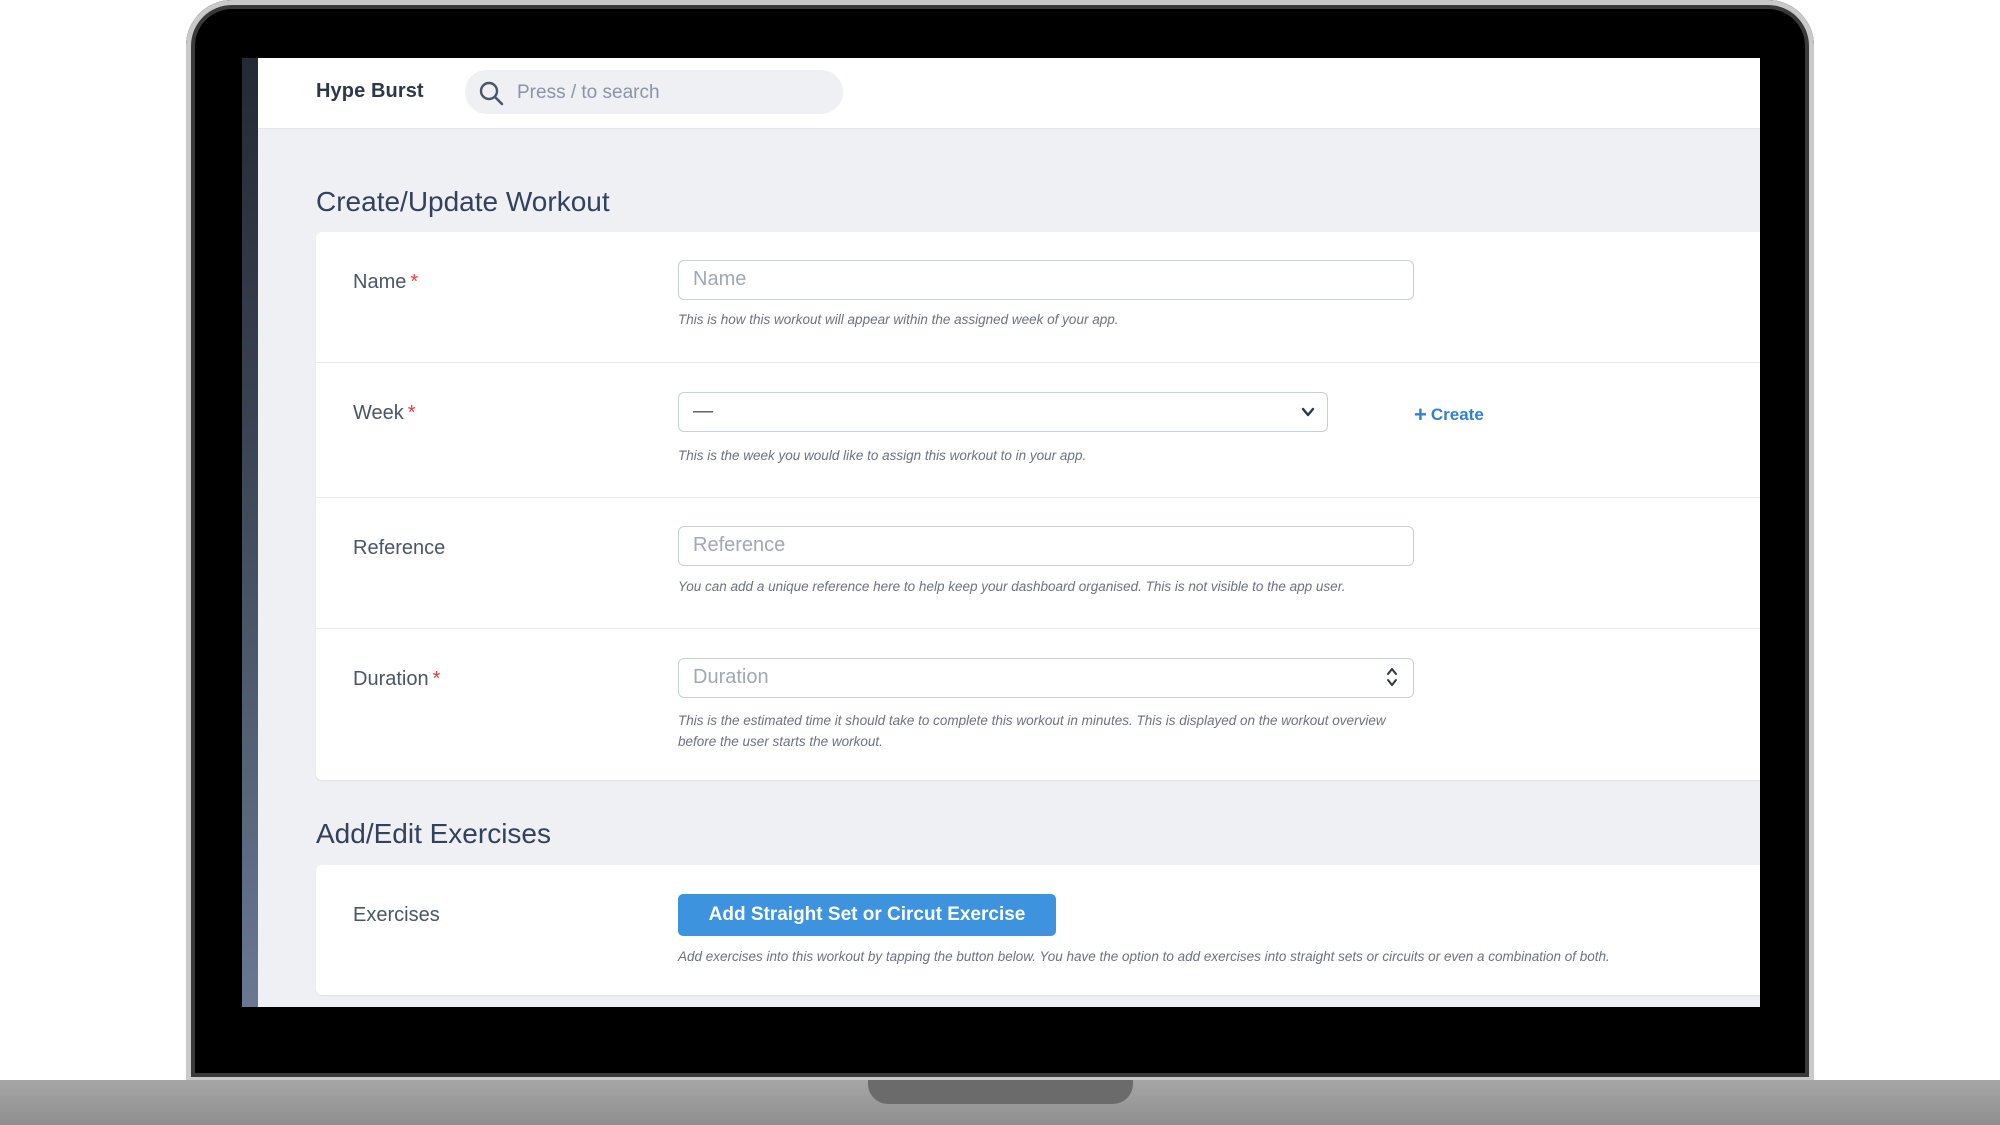 The height and width of the screenshot is (1125, 2000). Describe the element at coordinates (463, 201) in the screenshot. I see `workout-section-title: Create/Update Workout` at that location.